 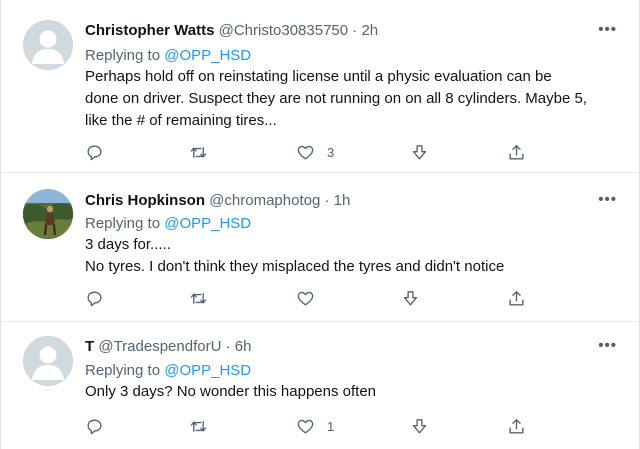 I want to click on photo-avatar-icon, so click(x=48, y=214).